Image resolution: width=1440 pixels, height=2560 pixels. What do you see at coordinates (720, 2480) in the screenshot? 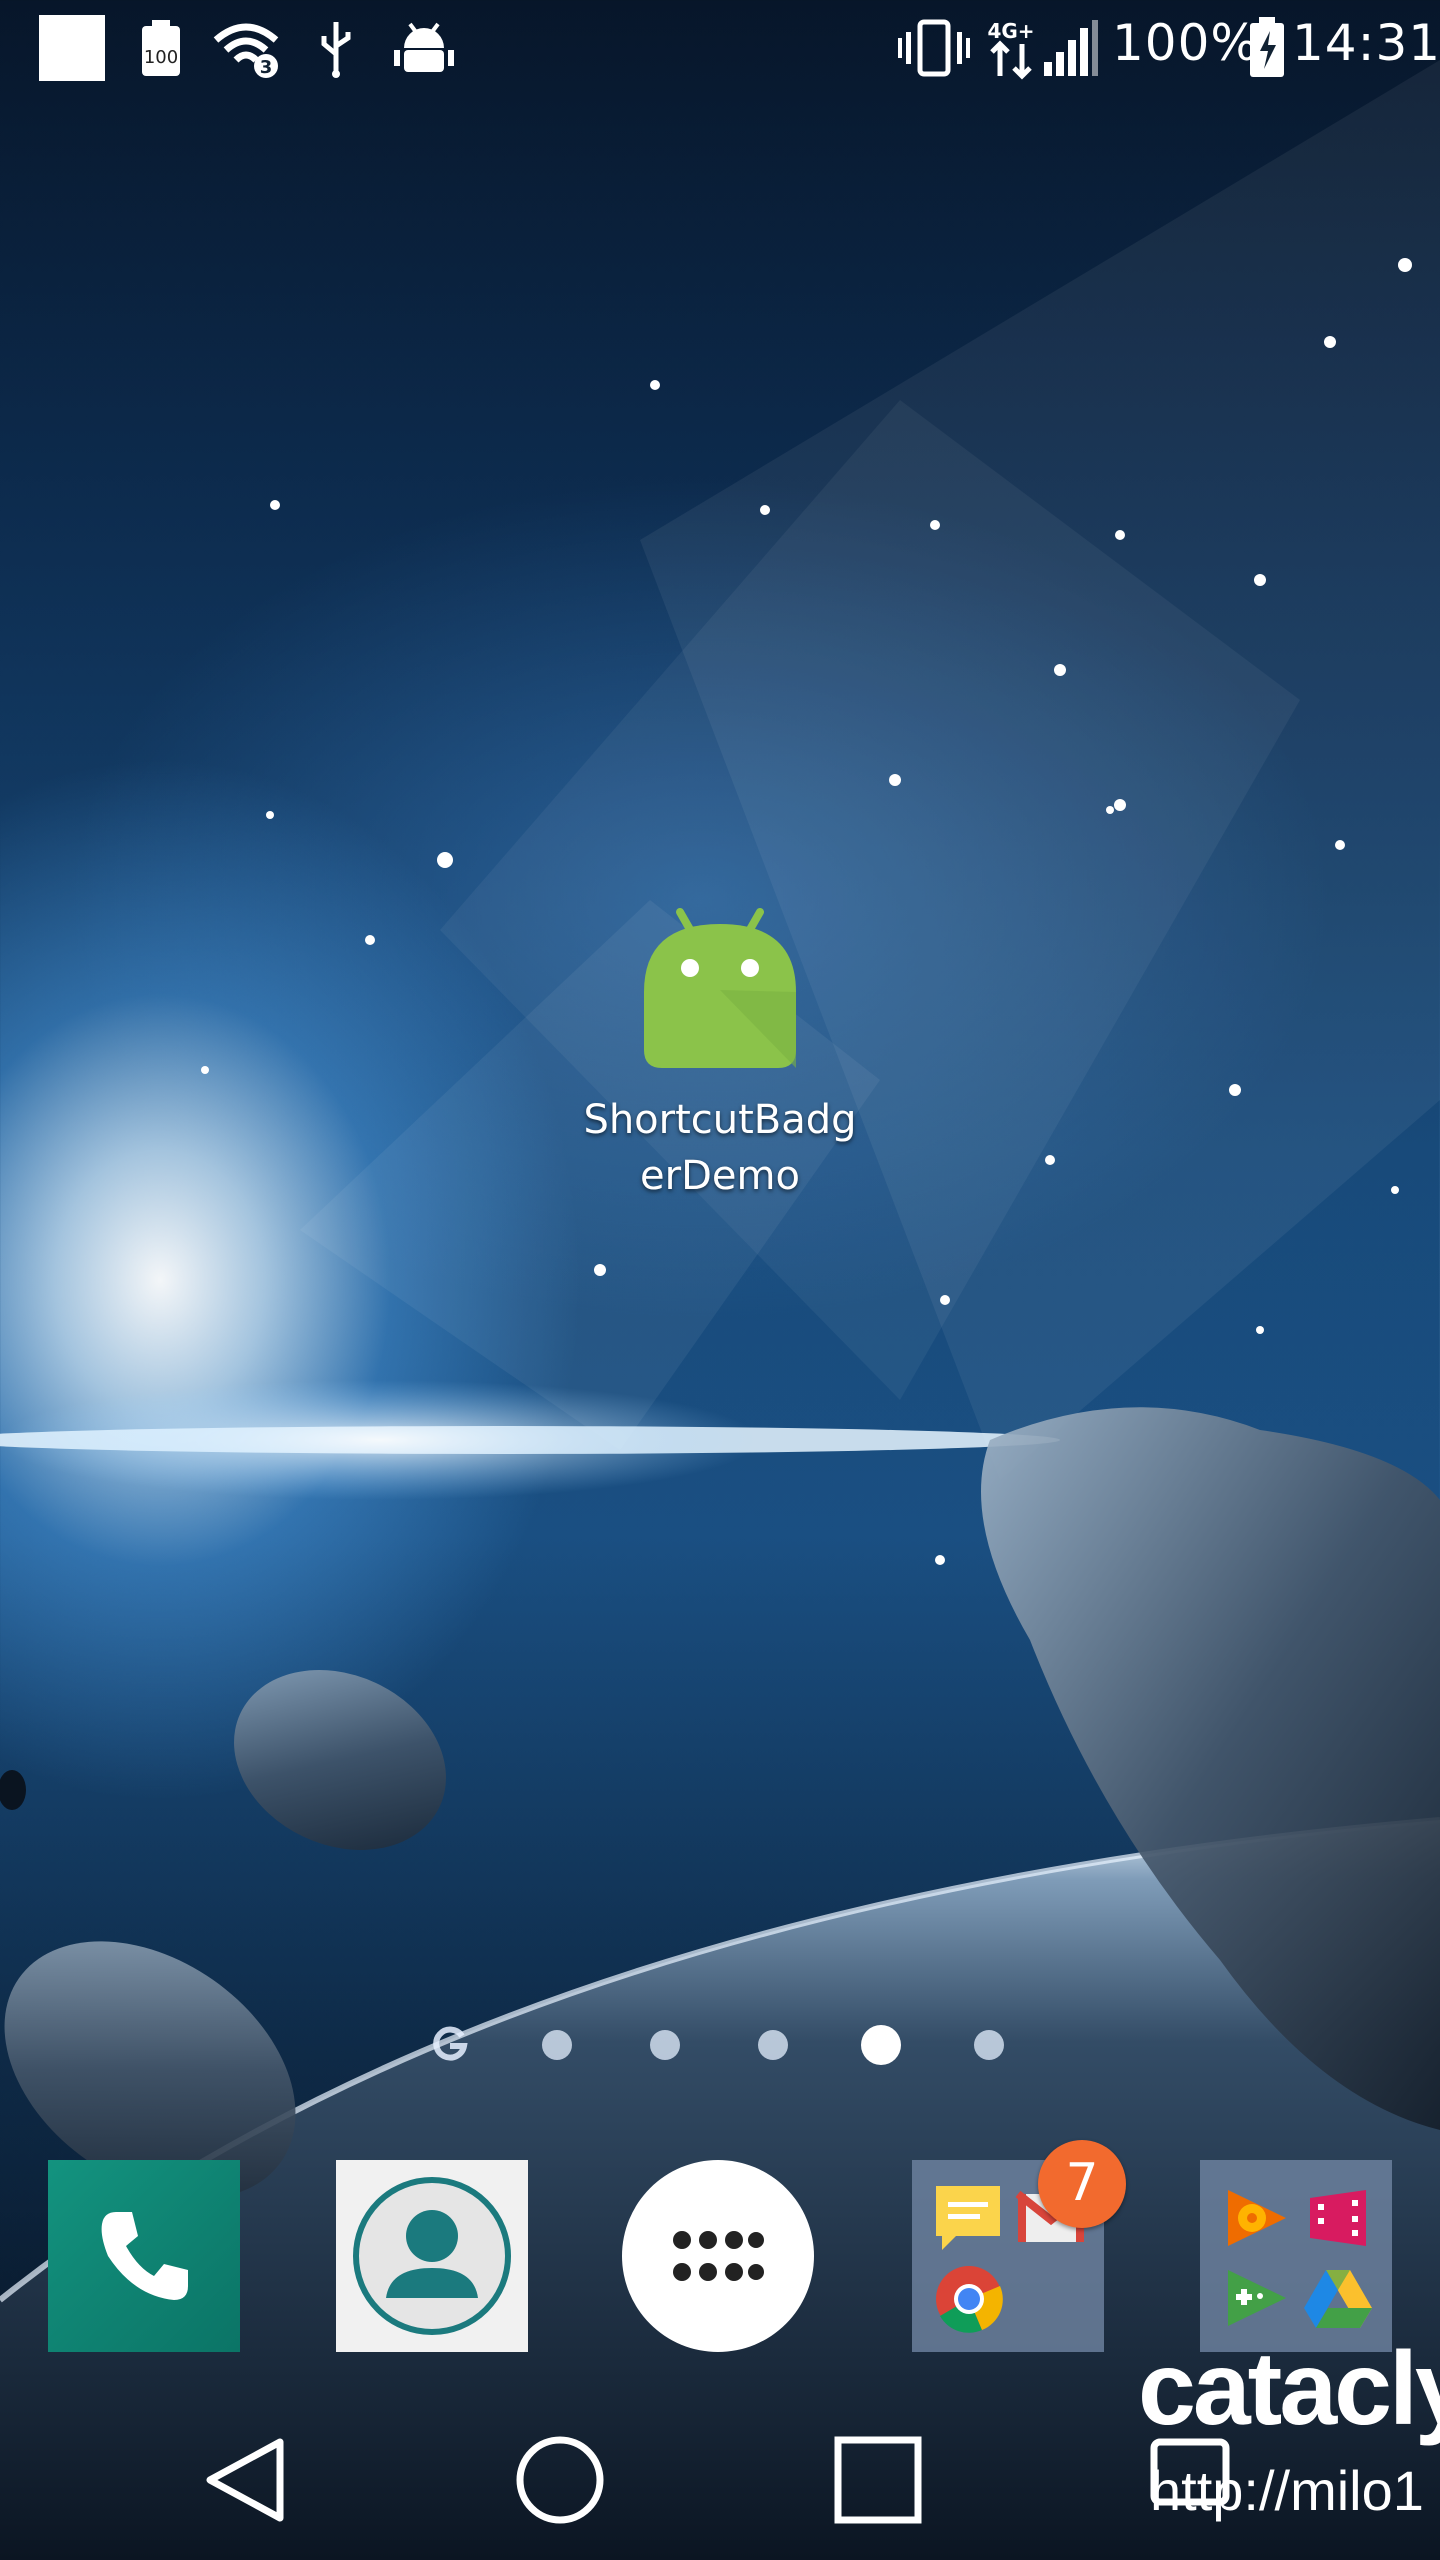
I see `navigation-bar` at bounding box center [720, 2480].